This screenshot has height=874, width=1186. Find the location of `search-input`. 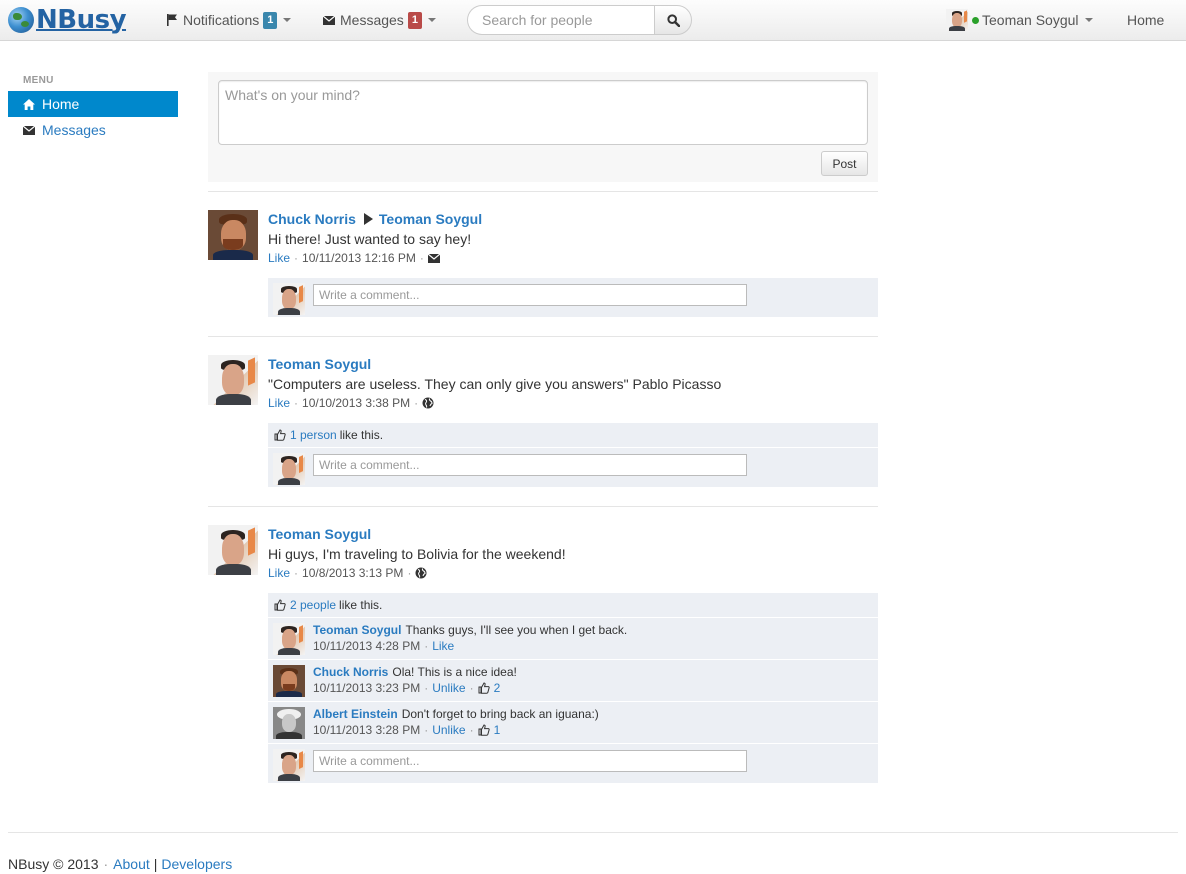

search-input is located at coordinates (560, 20).